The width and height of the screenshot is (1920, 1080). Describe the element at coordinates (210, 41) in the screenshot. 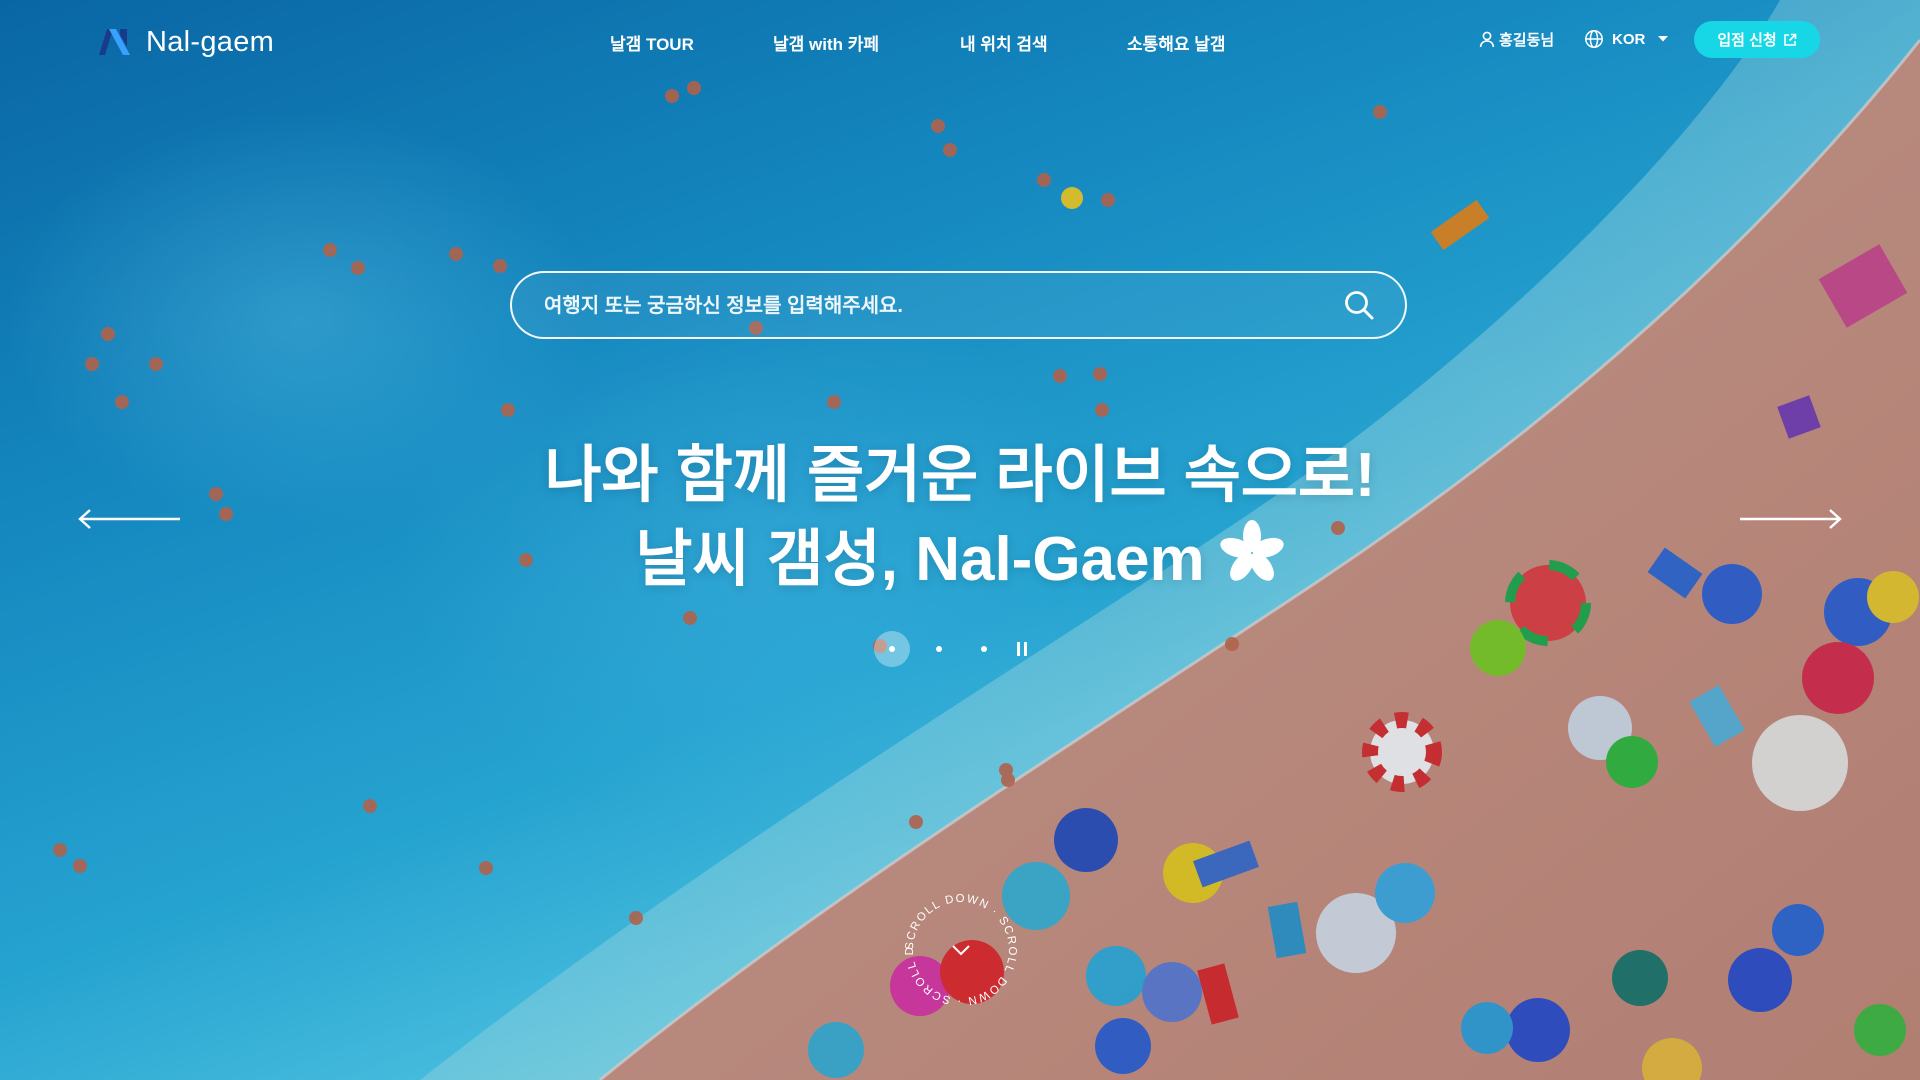

I see `brand-name: Nal-gaem` at that location.